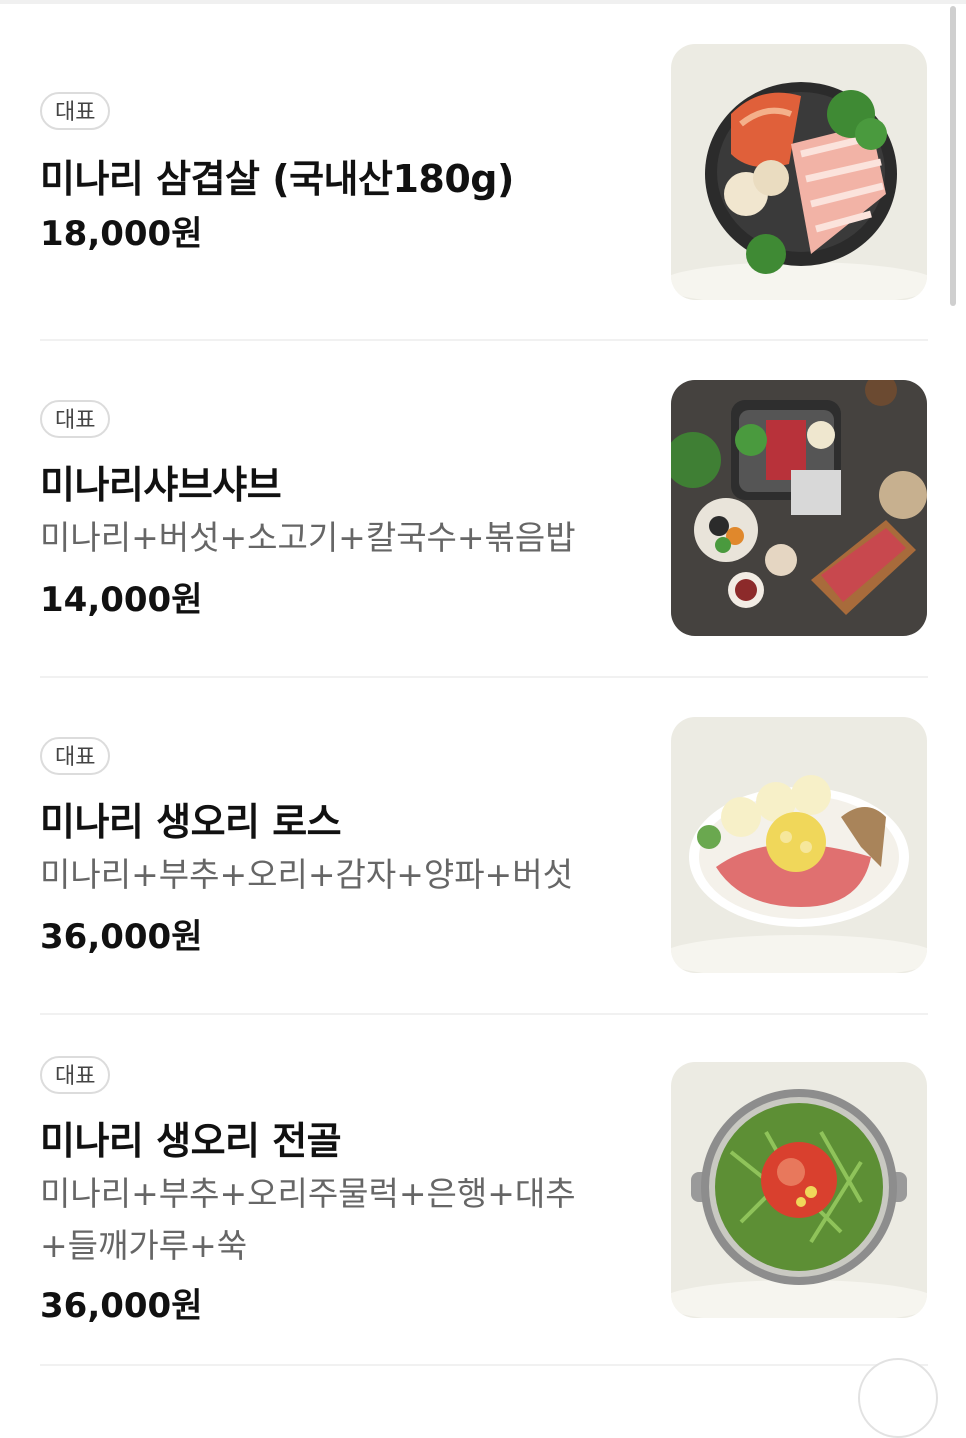 This screenshot has height=1438, width=966. What do you see at coordinates (799, 1190) in the screenshot?
I see `duck-hotpot-photo` at bounding box center [799, 1190].